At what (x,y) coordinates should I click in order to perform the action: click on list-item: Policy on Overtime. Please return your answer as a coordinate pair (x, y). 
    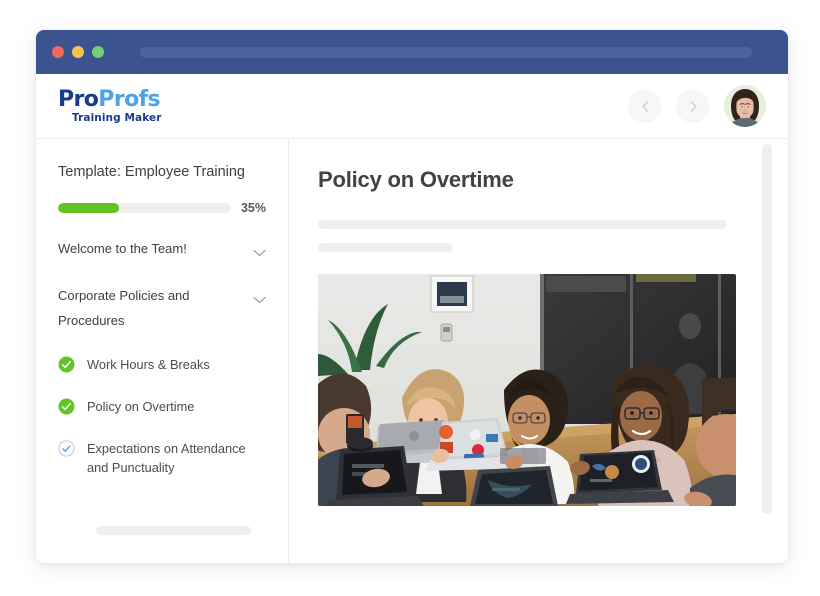
    Looking at the image, I should click on (162, 408).